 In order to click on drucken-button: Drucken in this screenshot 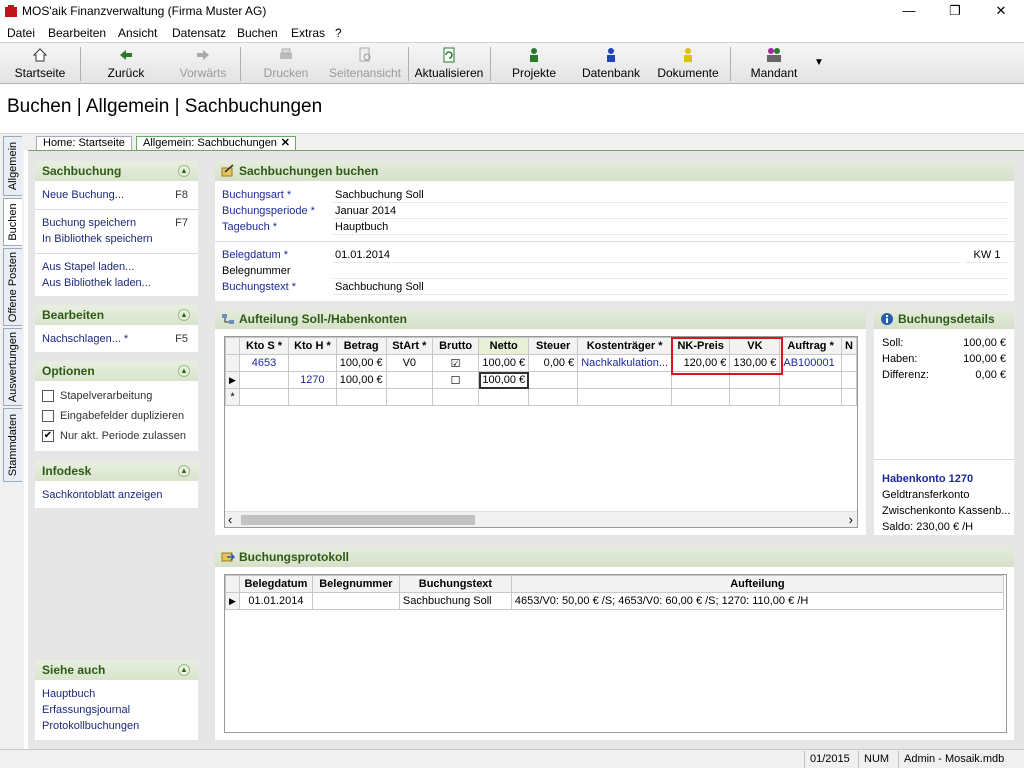, I will do `click(286, 64)`.